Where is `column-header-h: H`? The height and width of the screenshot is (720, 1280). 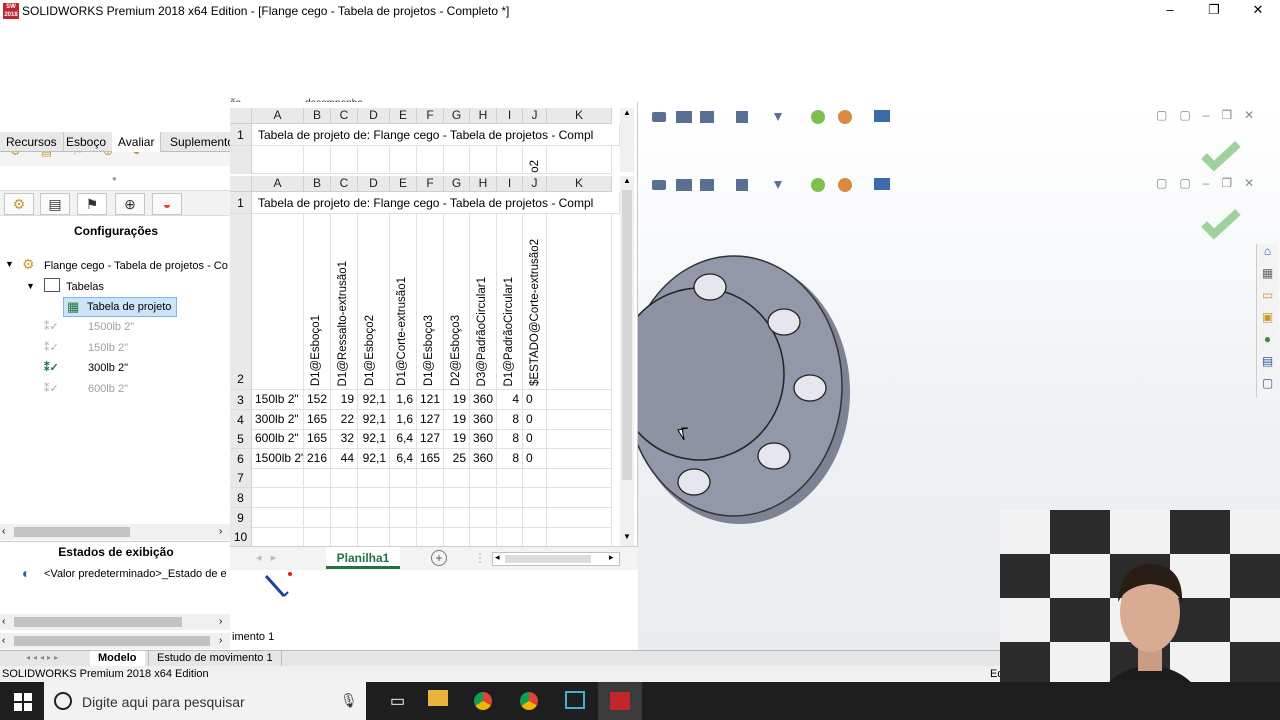
column-header-h: H is located at coordinates (483, 116).